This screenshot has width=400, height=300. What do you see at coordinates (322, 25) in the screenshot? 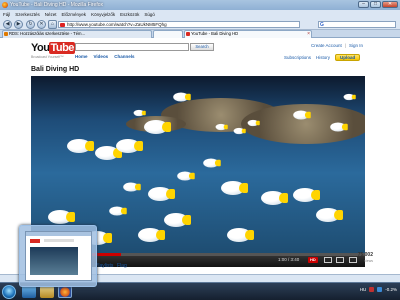
I see `google-icon: G` at bounding box center [322, 25].